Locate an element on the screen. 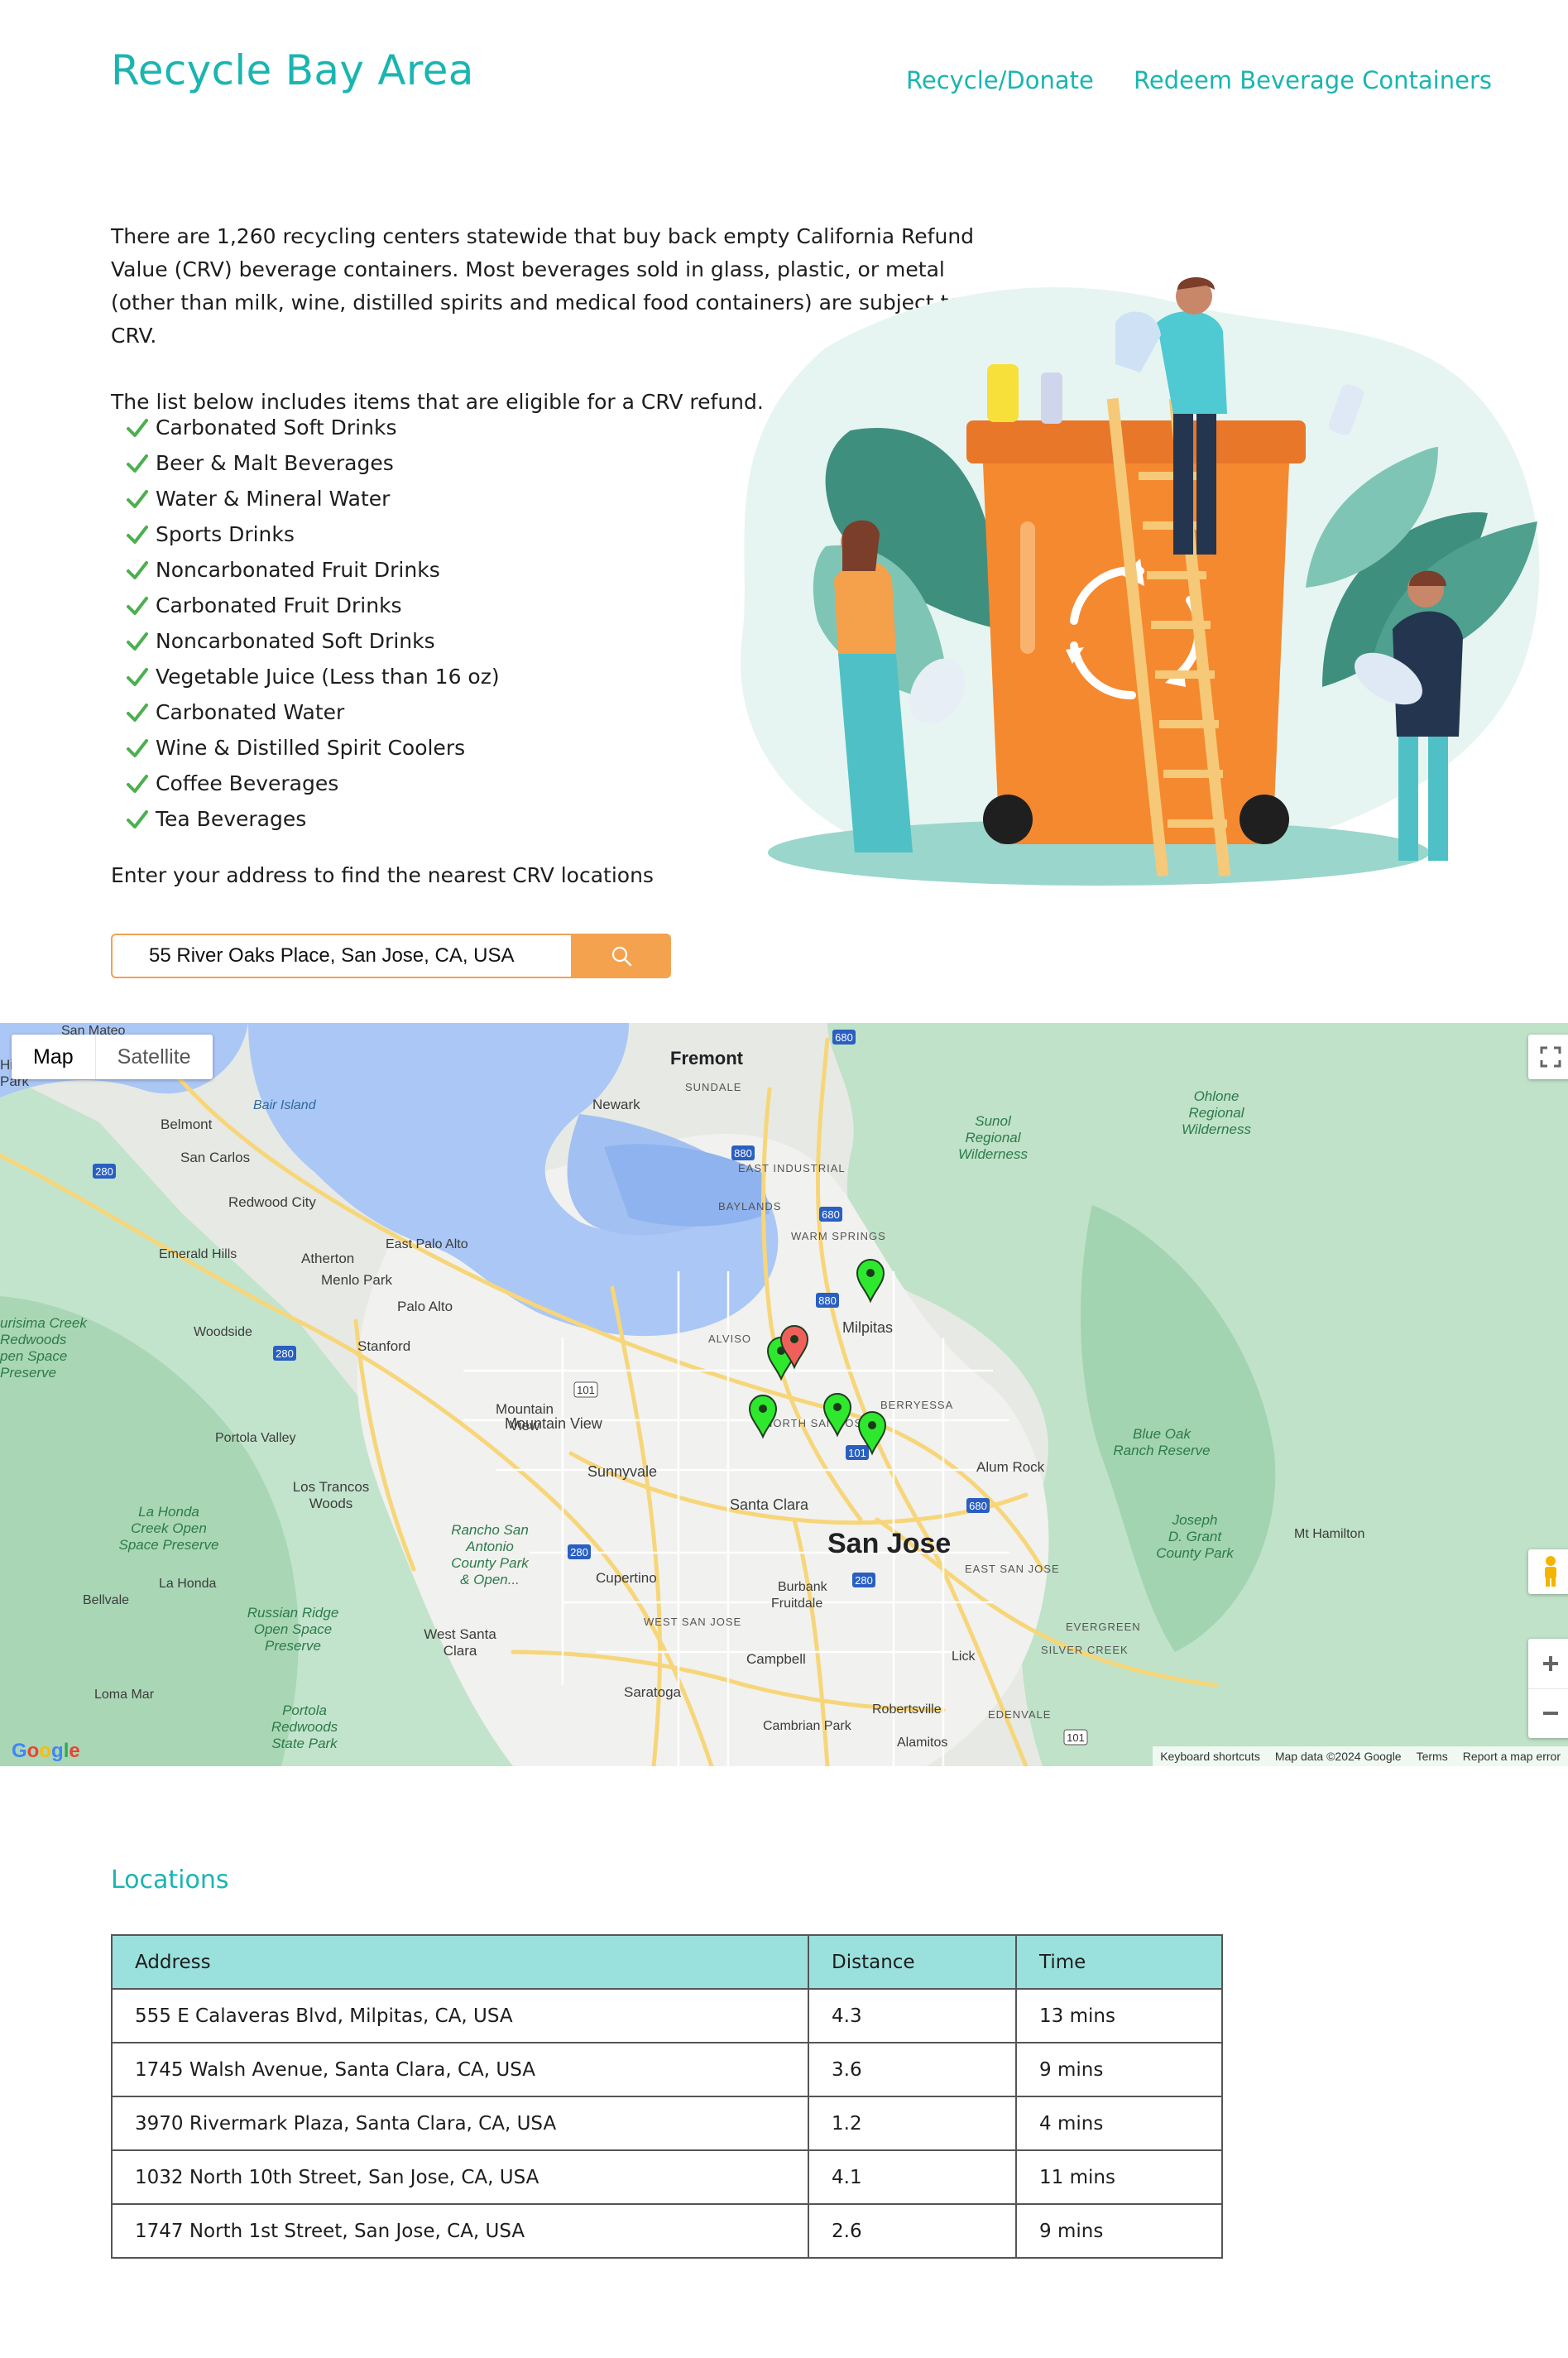 This screenshot has width=1568, height=2358. map-label: EVERGREEN is located at coordinates (1104, 1627).